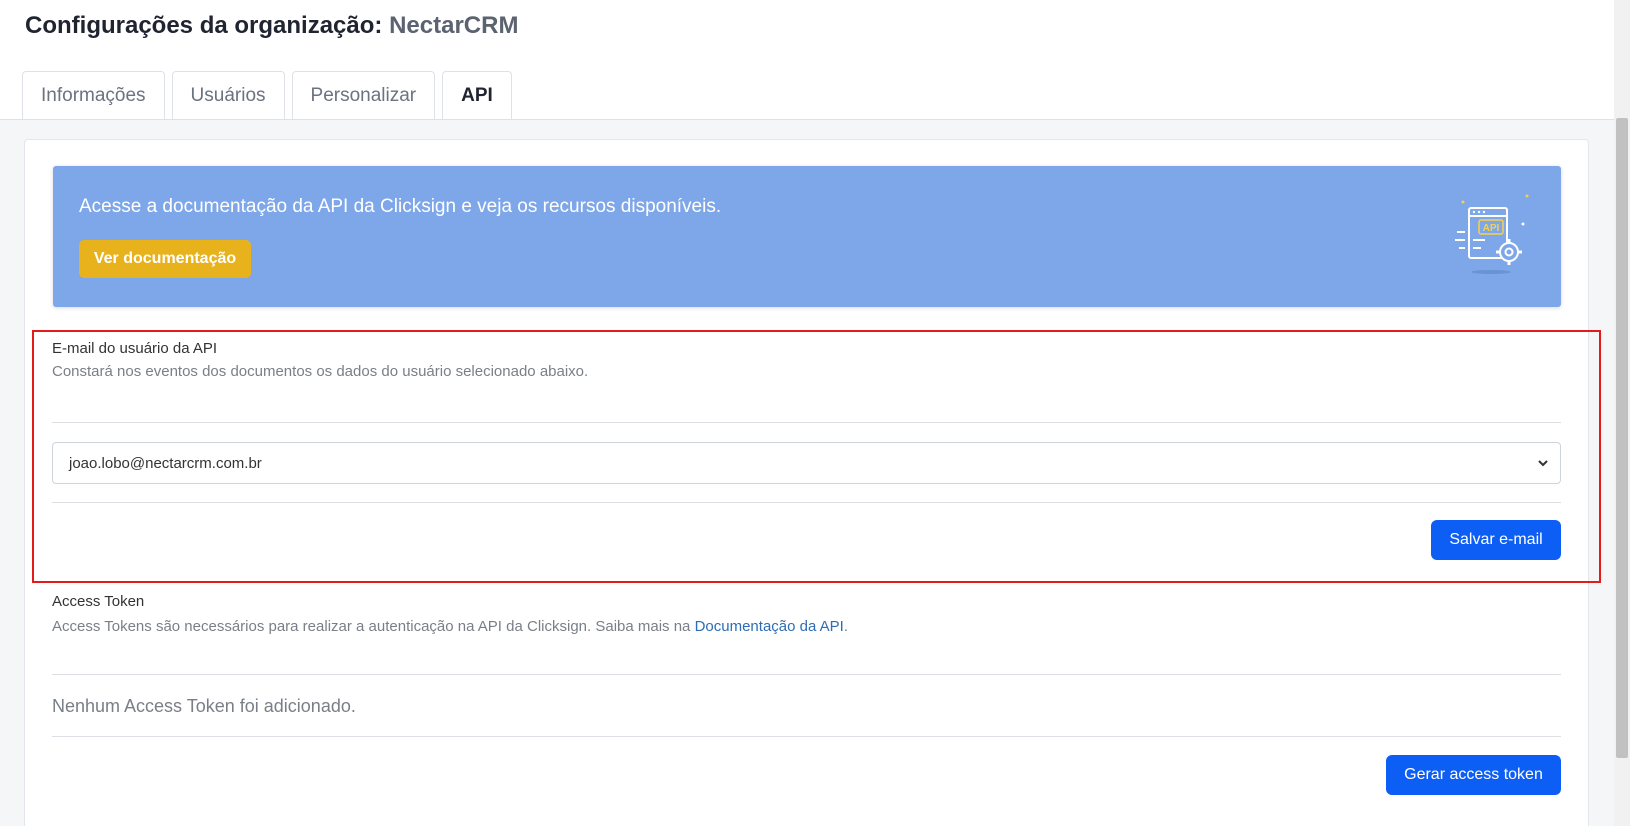 This screenshot has width=1630, height=826. Describe the element at coordinates (806, 736) in the screenshot. I see `token-bottom-divider` at that location.